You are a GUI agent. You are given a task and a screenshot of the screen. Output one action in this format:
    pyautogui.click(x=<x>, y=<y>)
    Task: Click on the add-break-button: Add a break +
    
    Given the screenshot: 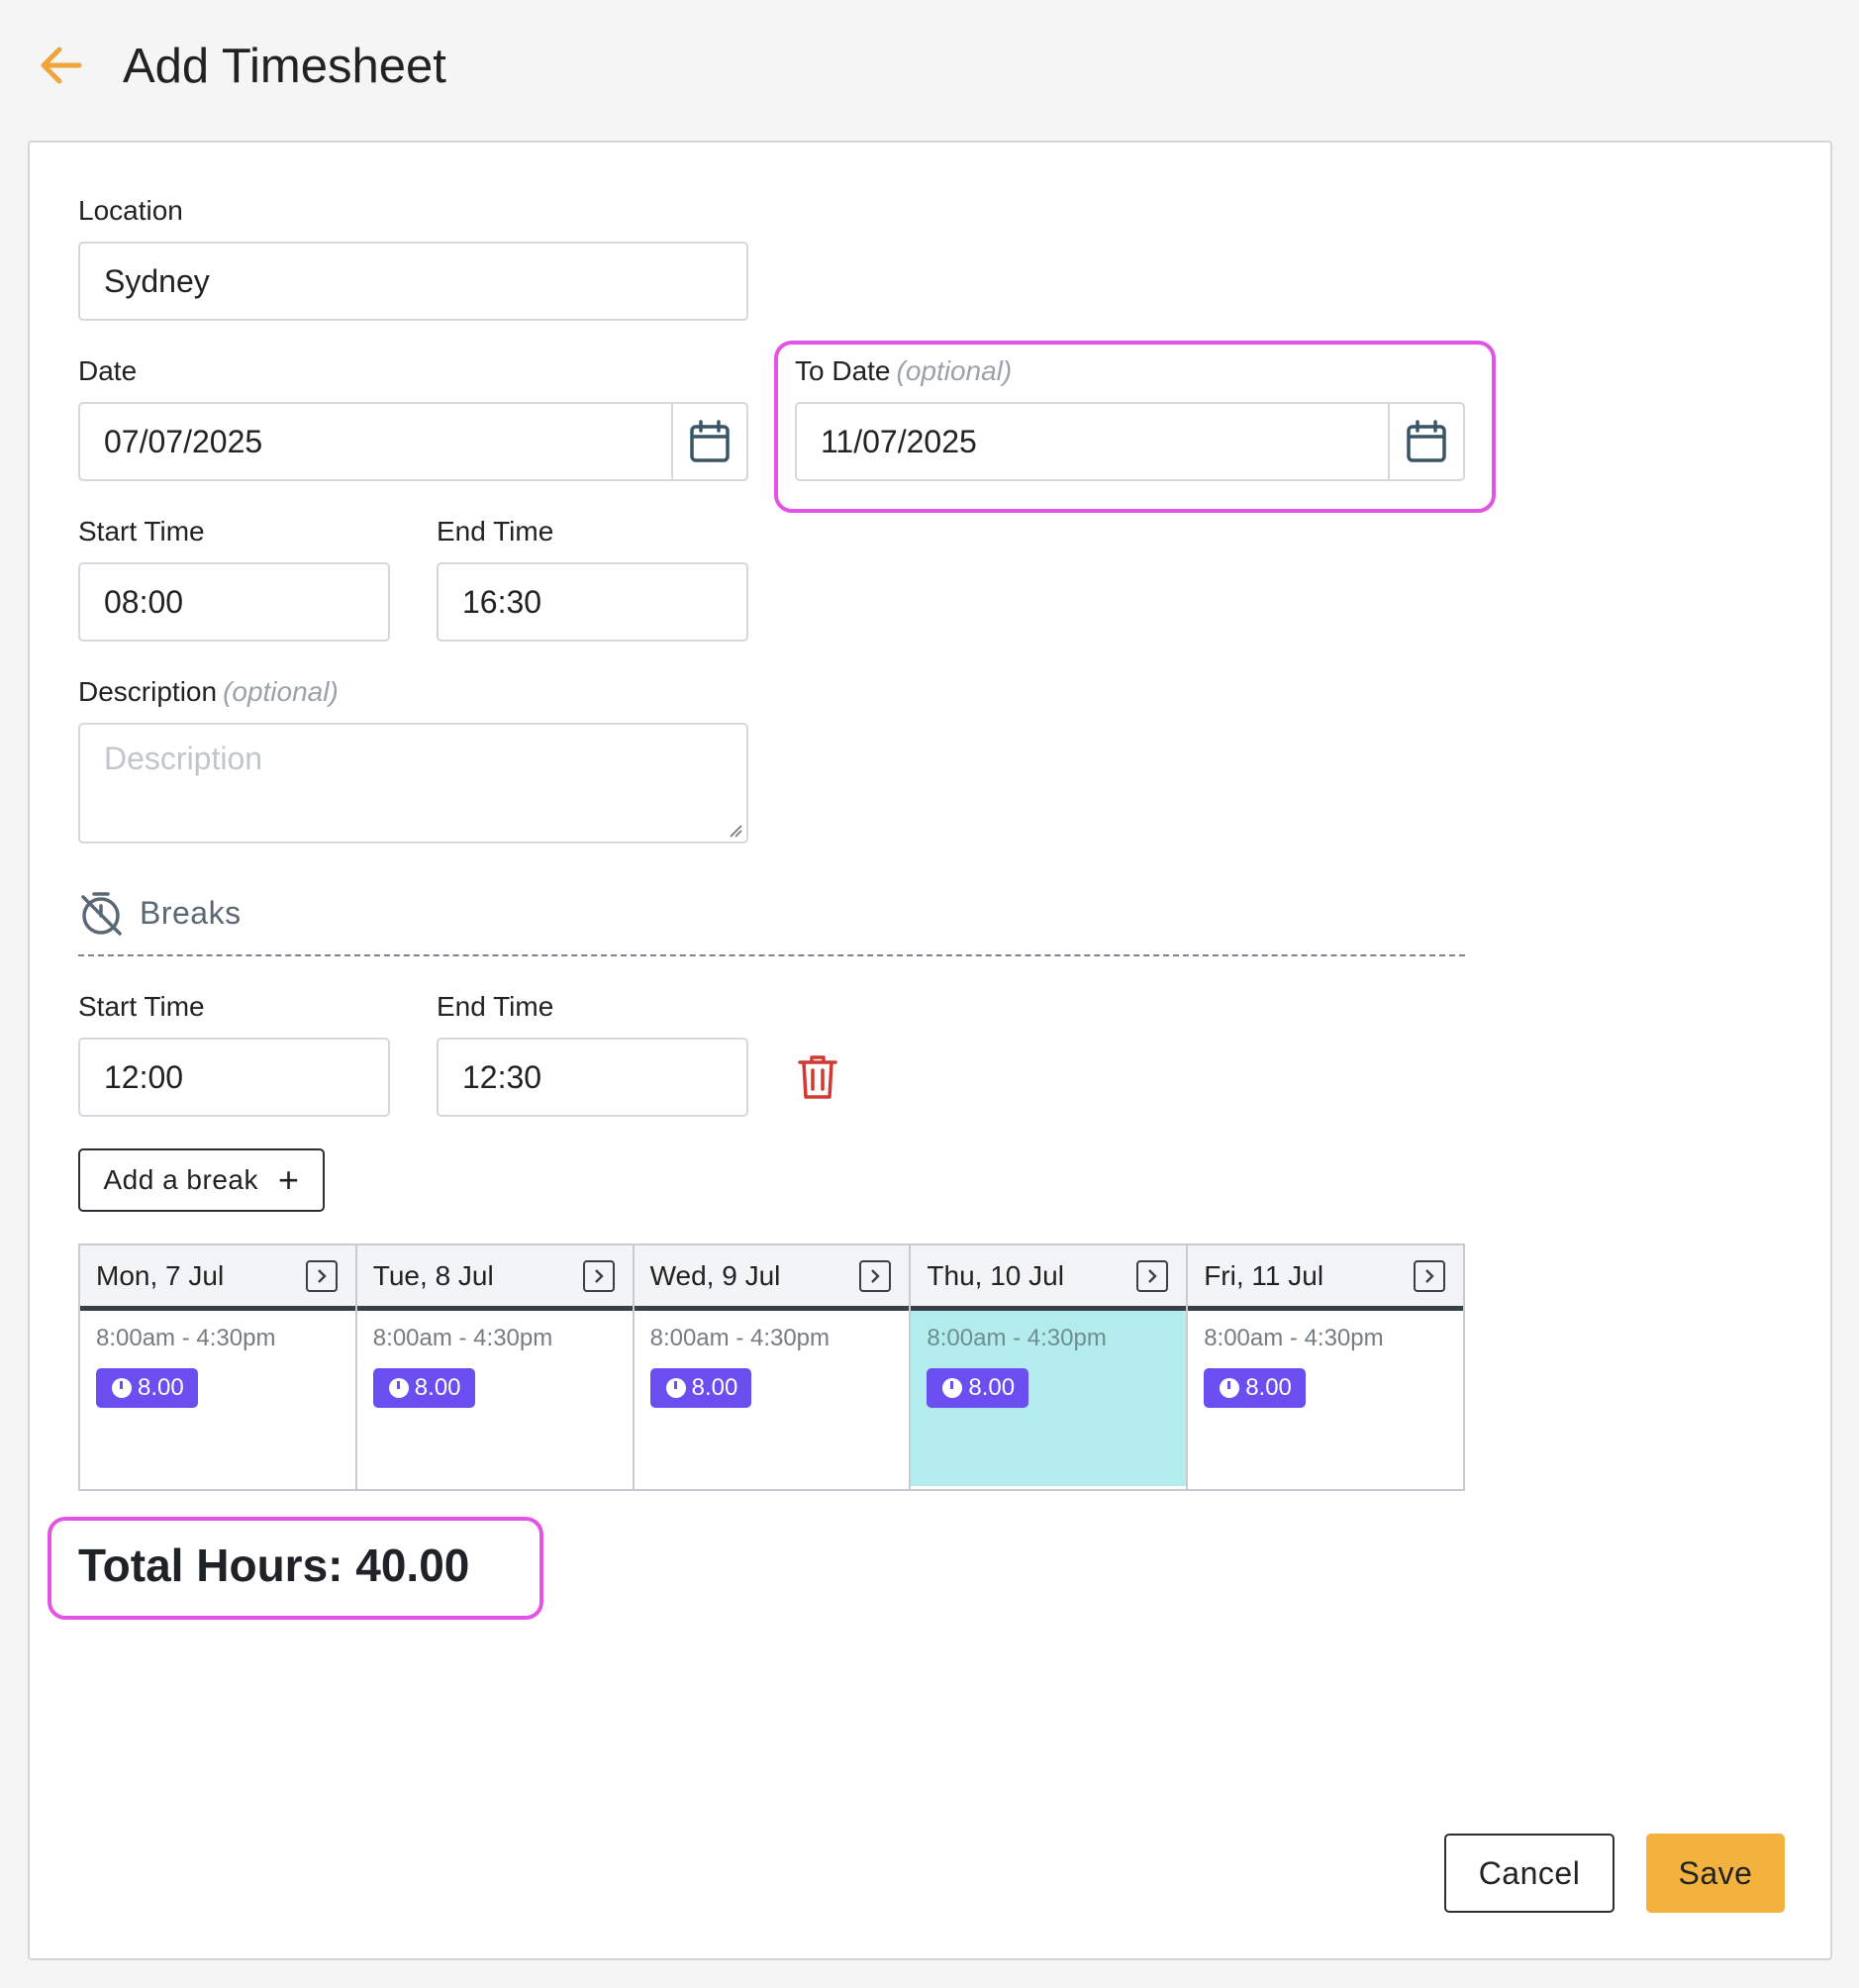 What is the action you would take?
    pyautogui.click(x=201, y=1180)
    